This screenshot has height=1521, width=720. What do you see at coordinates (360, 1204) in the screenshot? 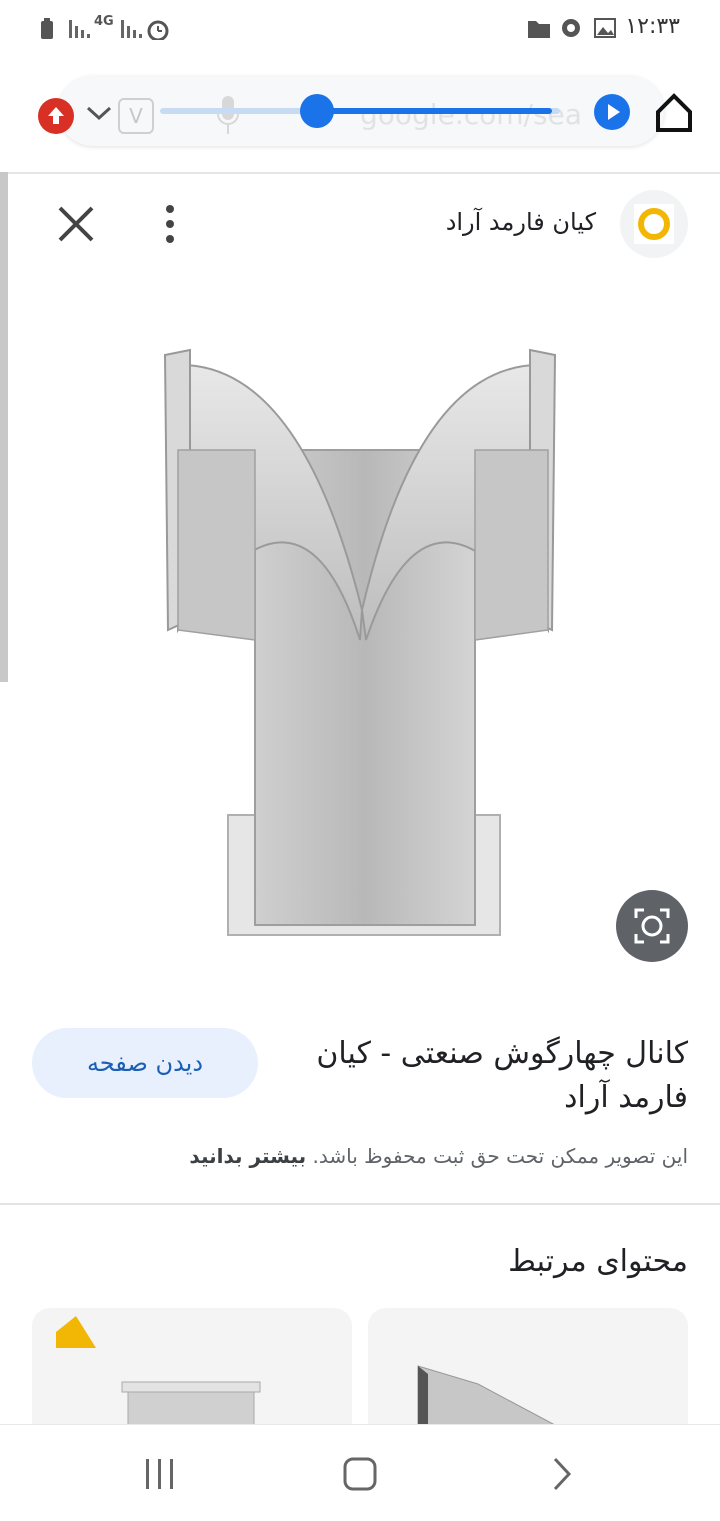
I see `divider` at bounding box center [360, 1204].